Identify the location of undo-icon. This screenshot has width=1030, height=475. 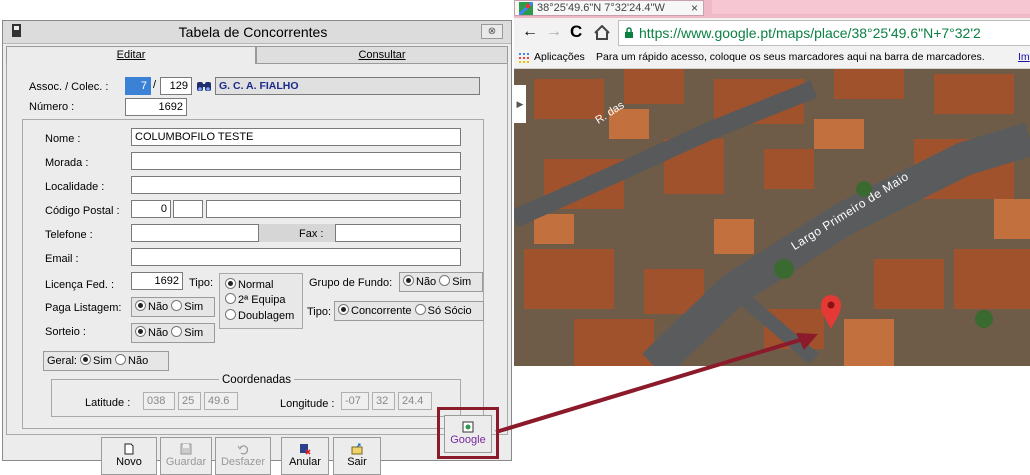
(243, 450).